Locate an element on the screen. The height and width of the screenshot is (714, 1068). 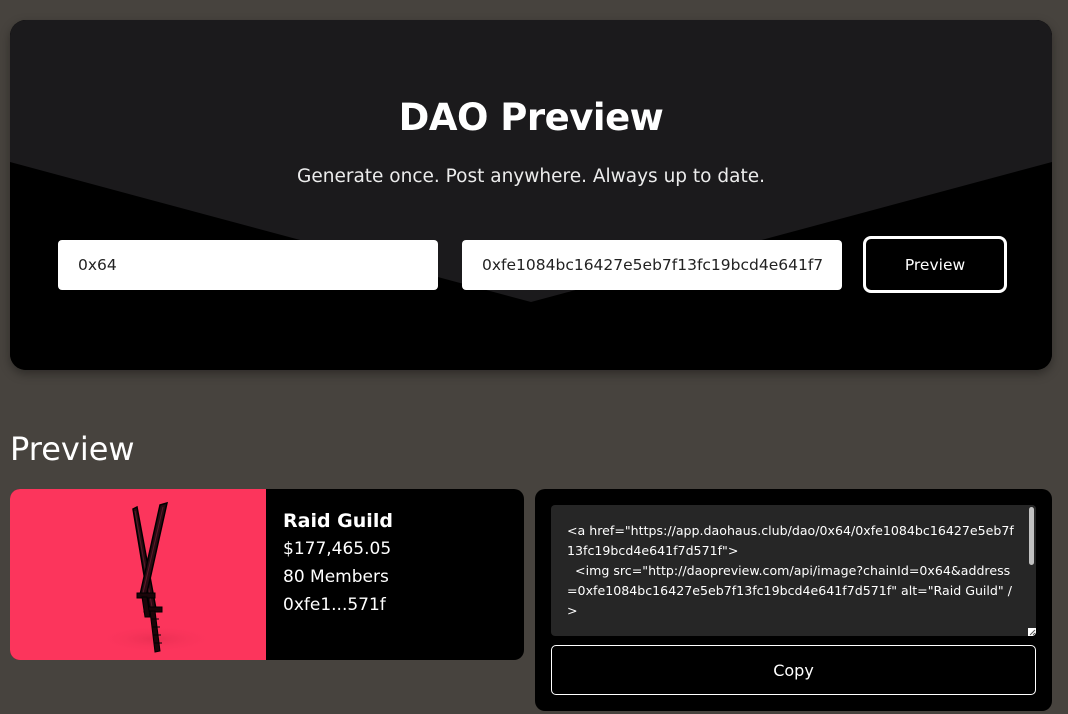
dao-address-input is located at coordinates (652, 265).